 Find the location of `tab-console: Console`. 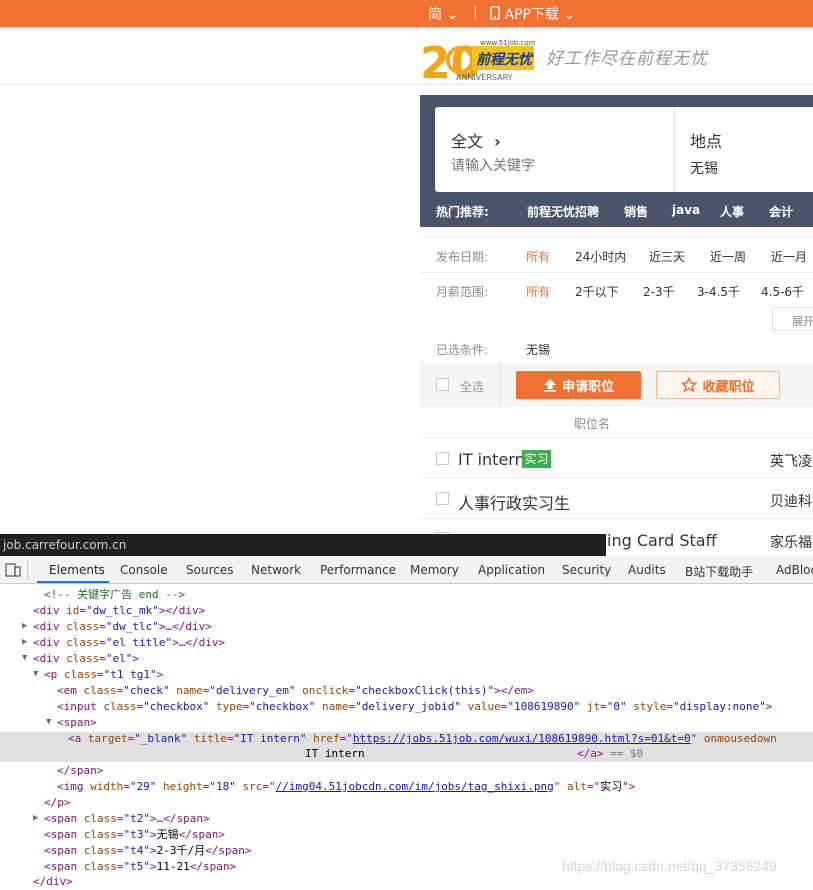

tab-console: Console is located at coordinates (144, 570).